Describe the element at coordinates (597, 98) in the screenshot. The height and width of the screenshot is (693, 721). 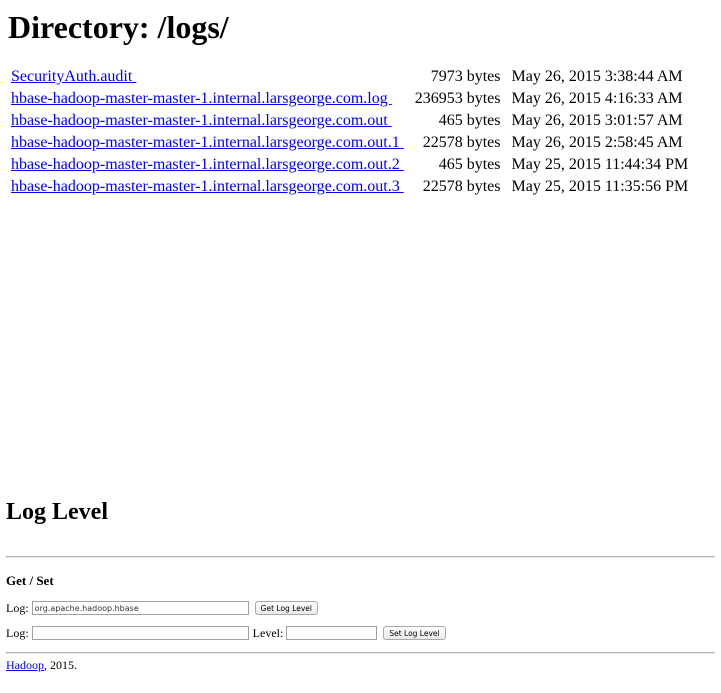
I see `file-date: May 26, 2015 4:16:33 AM` at that location.